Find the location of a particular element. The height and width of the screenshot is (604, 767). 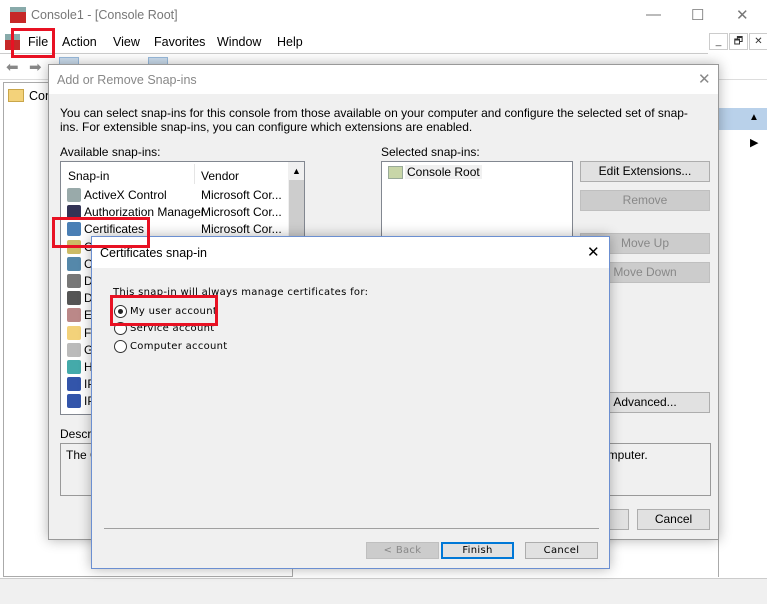

column-header-snapin: Snap-in is located at coordinates (88, 176).